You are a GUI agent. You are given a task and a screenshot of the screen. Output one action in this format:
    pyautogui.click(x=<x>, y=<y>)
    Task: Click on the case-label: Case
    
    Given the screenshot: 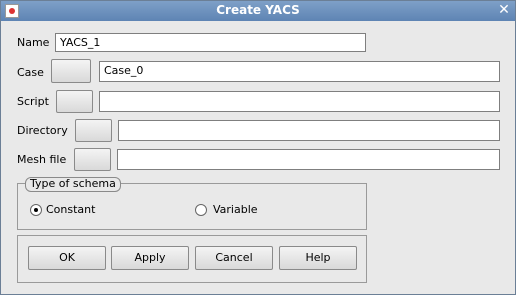 What is the action you would take?
    pyautogui.click(x=30, y=72)
    